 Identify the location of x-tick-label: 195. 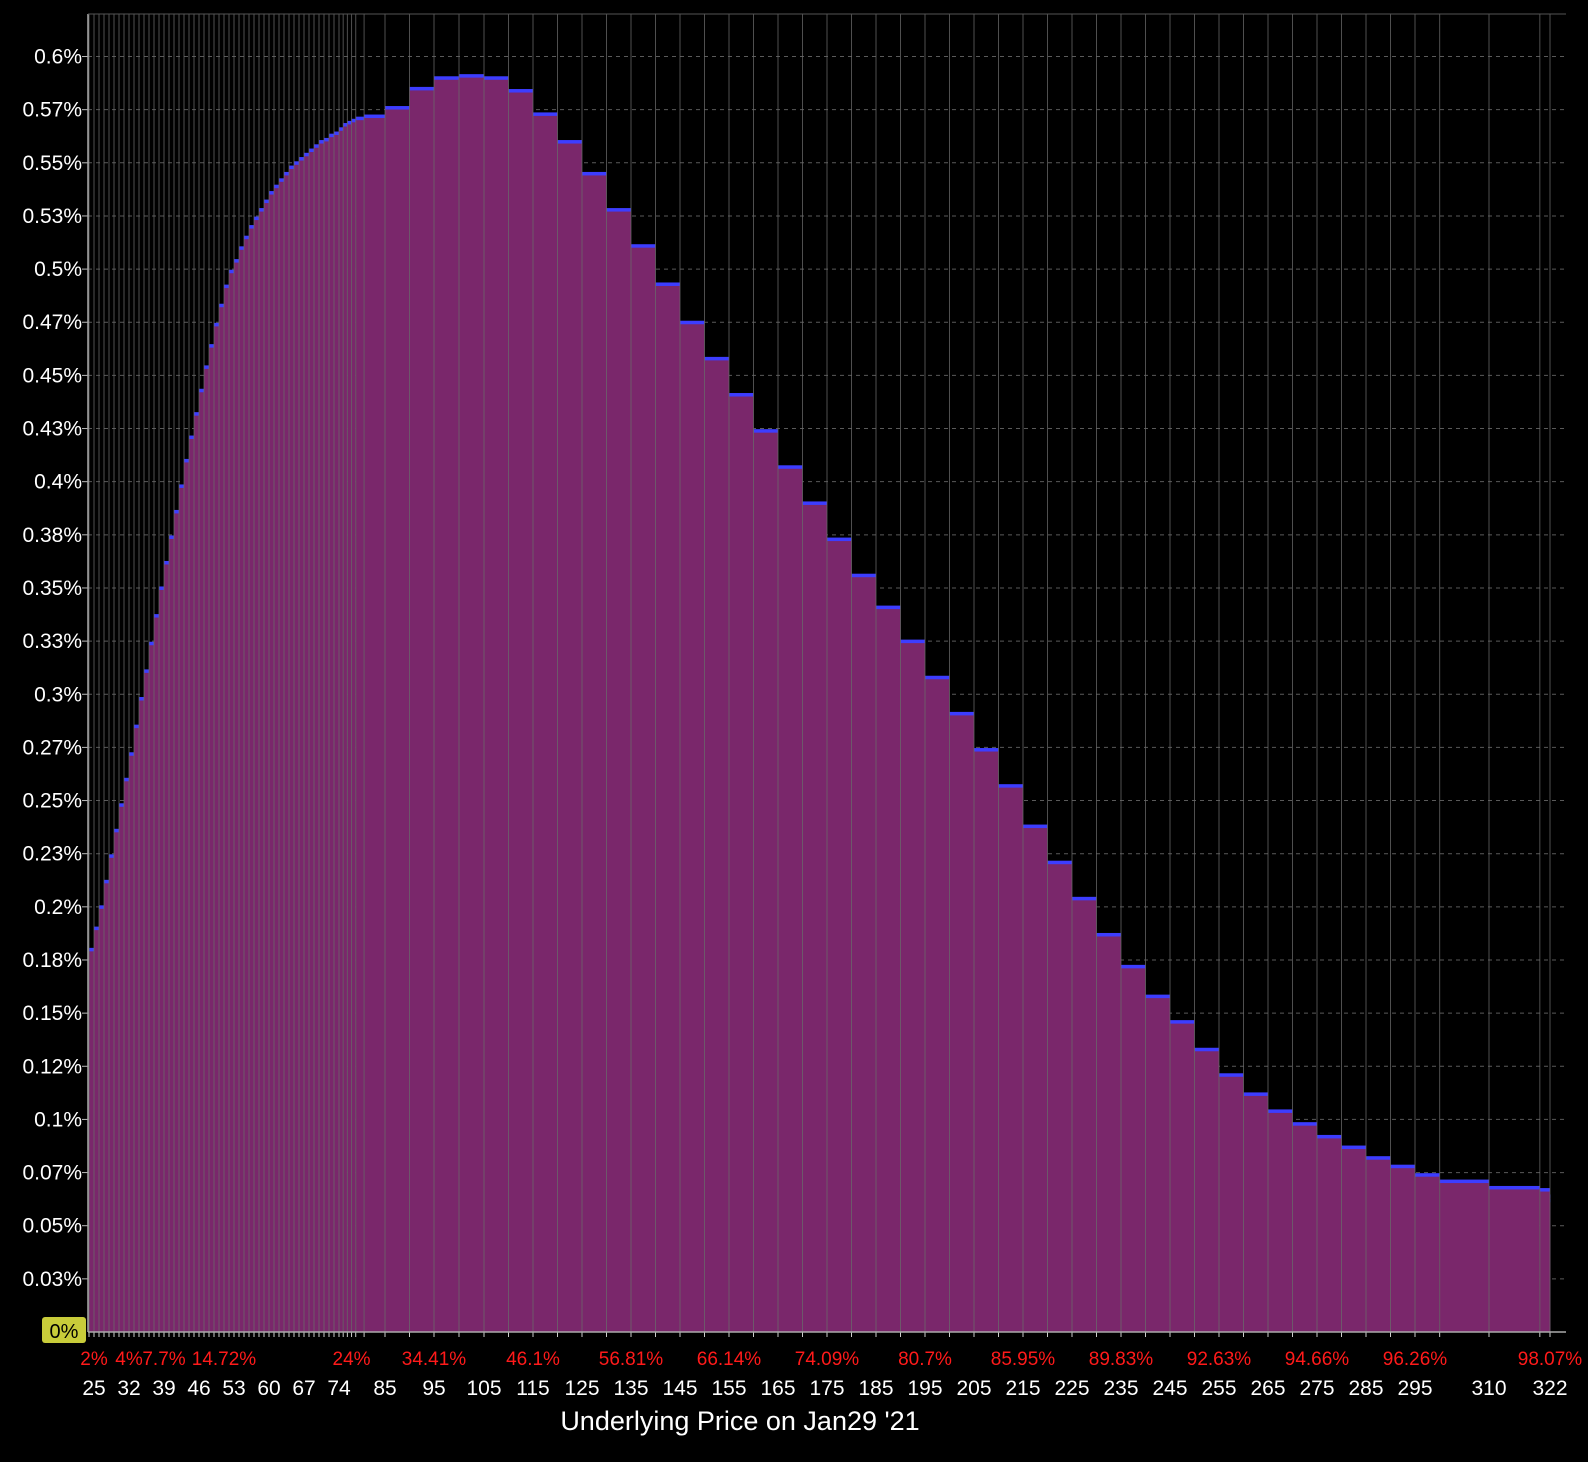
(924, 1388).